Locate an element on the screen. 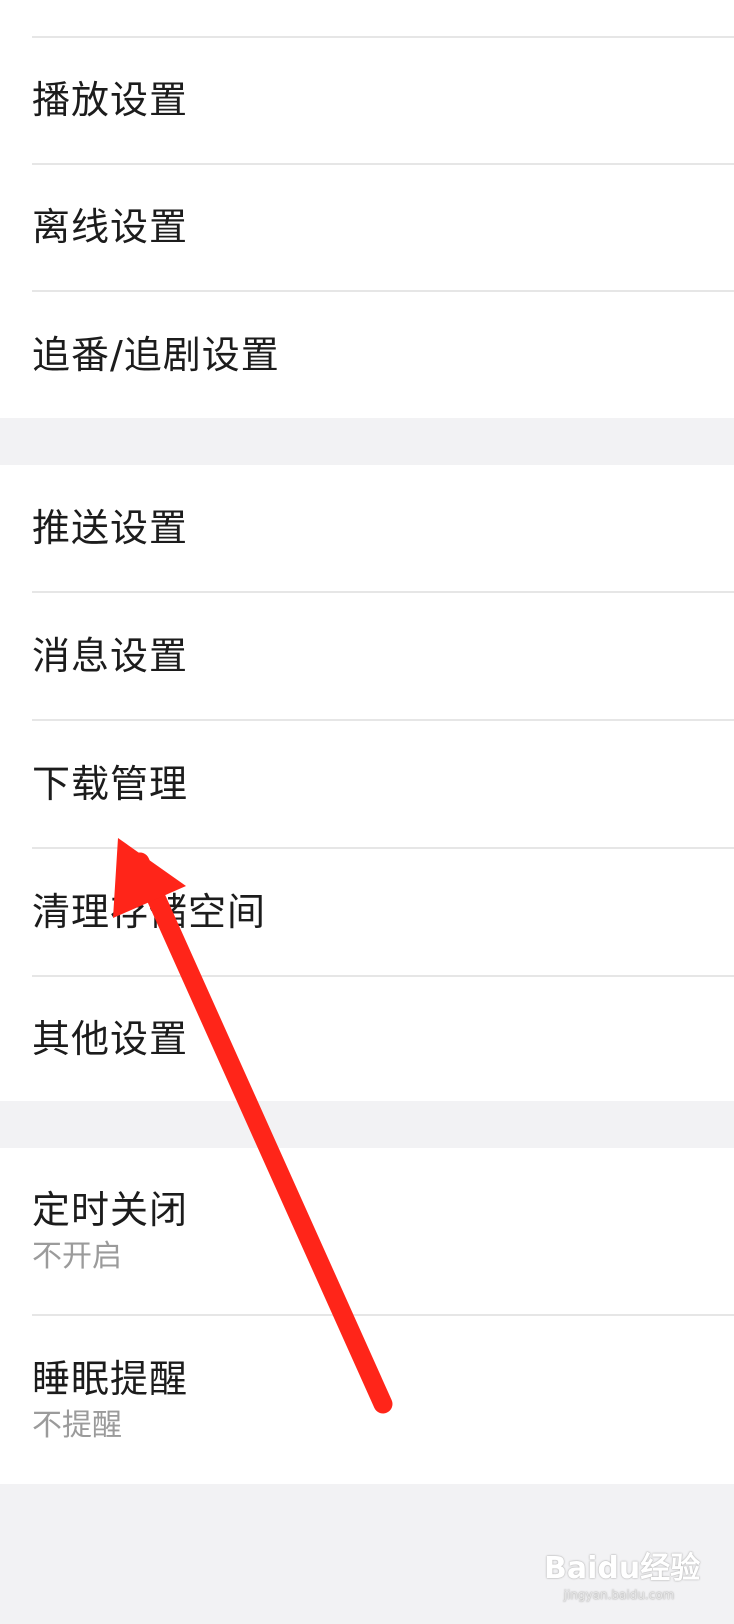 The width and height of the screenshot is (734, 1624). setting-item-sleep-reminder: 睡眠提醒 不提醒 is located at coordinates (367, 1400).